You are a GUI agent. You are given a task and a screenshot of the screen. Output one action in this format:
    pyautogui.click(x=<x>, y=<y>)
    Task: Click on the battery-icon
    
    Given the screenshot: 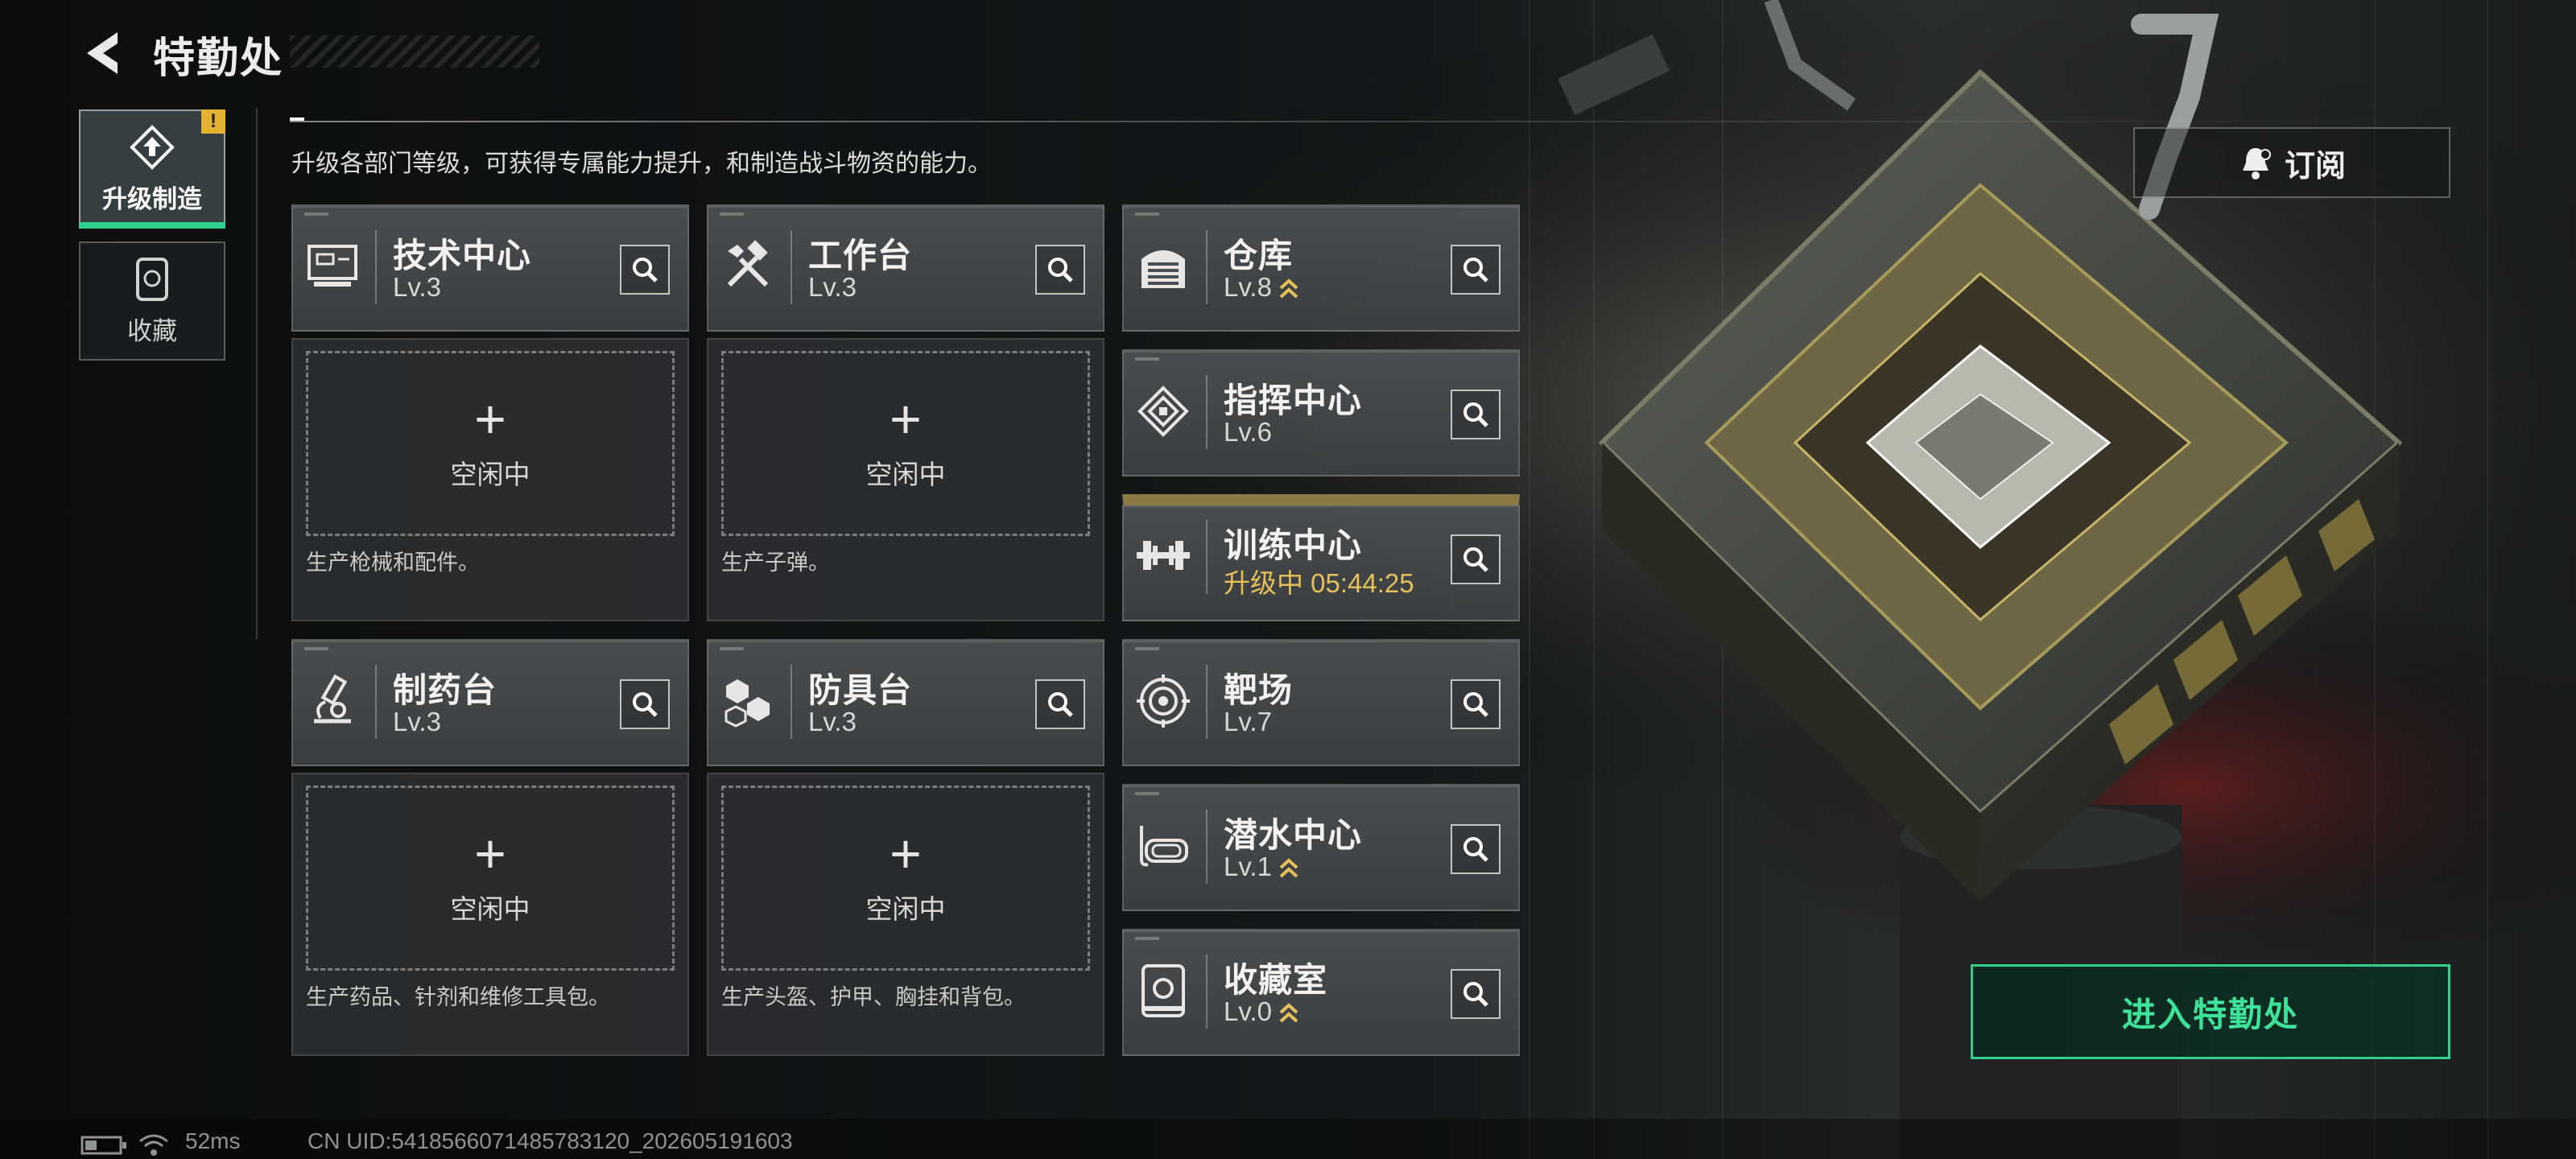 What is the action you would take?
    pyautogui.click(x=103, y=1145)
    